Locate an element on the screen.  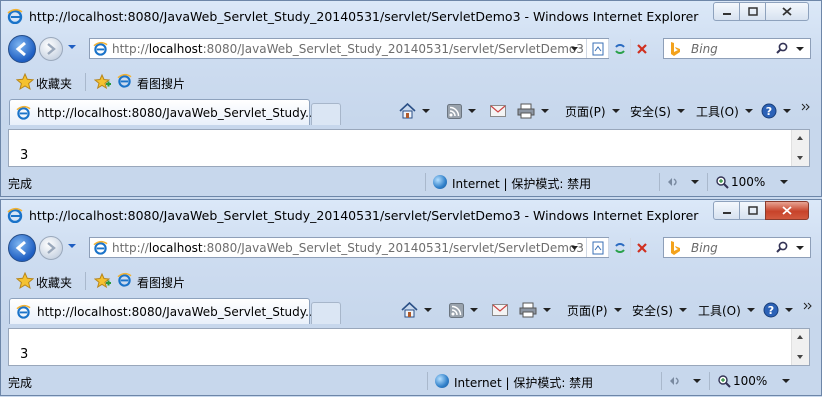
tab-ie-icon is located at coordinates (23, 311).